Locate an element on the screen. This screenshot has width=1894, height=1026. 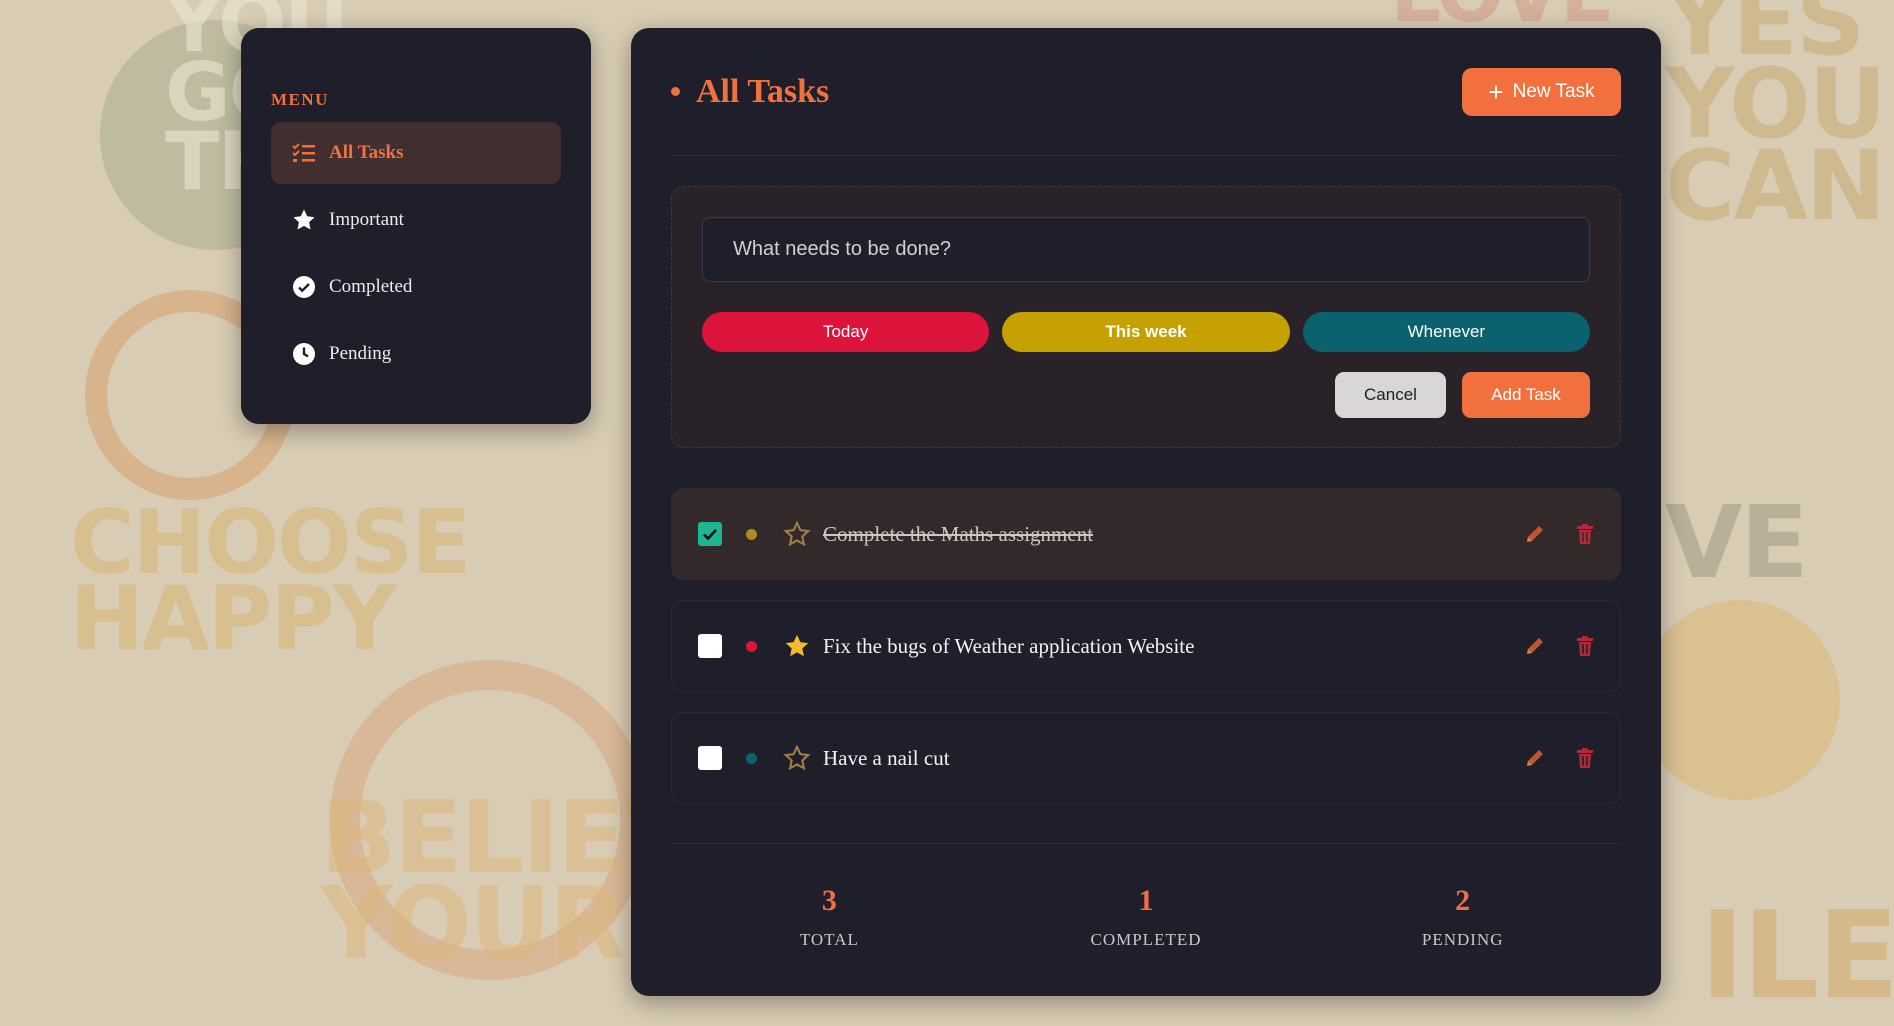
page-title: All Tasks is located at coordinates (763, 91).